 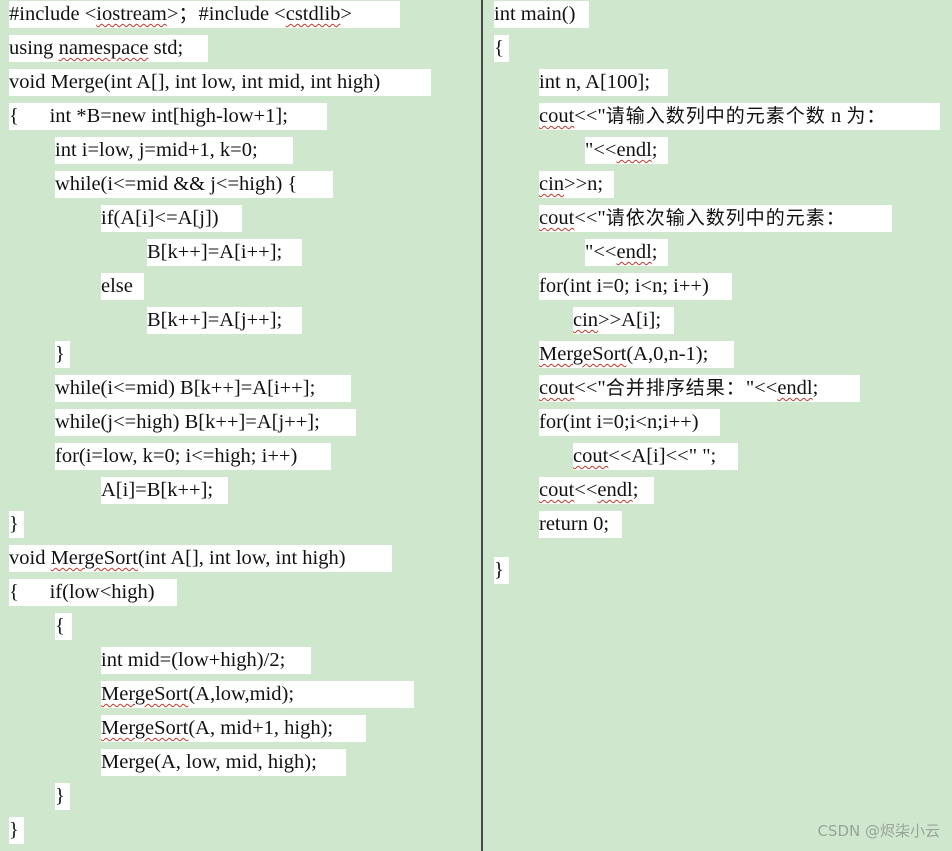 What do you see at coordinates (194, 184) in the screenshot?
I see `code-text: while(i<=mid && j<=high) {` at bounding box center [194, 184].